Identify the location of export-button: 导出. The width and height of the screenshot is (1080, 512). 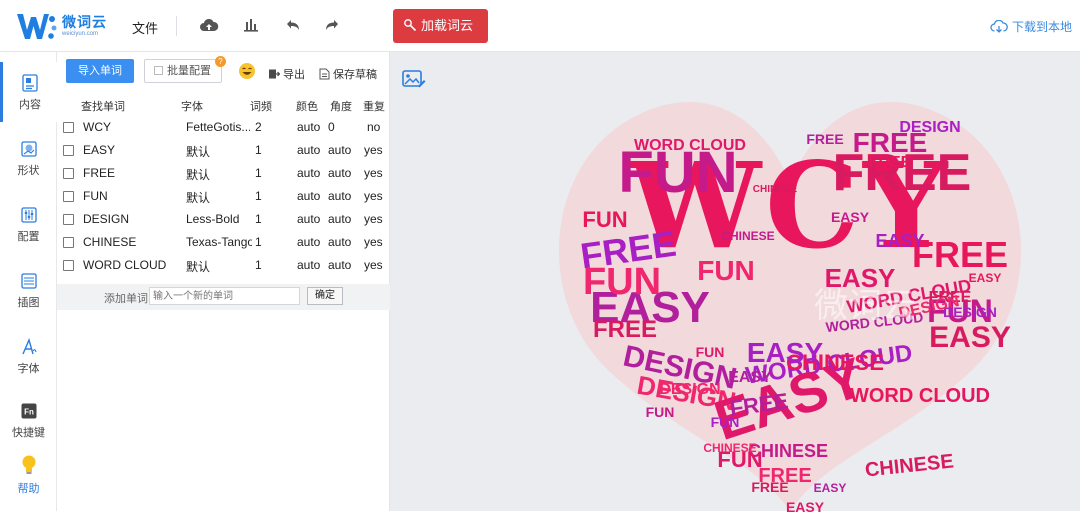
(286, 74).